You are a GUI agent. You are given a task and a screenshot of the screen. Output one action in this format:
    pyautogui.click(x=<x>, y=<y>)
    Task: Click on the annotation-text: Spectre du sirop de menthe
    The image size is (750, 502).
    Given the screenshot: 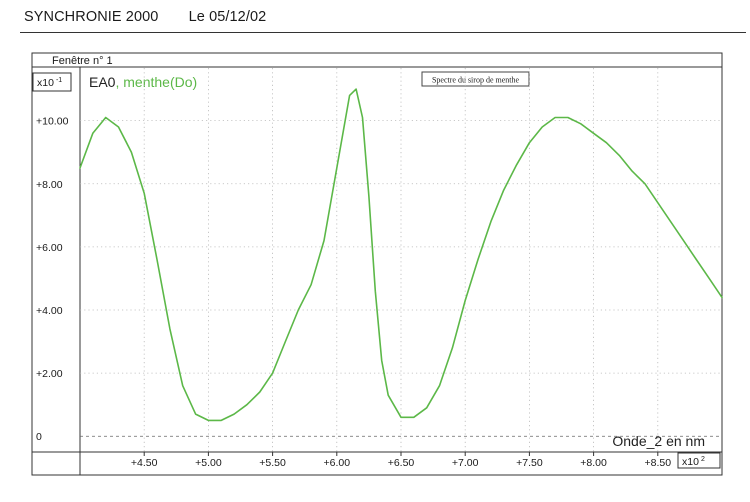 What is the action you would take?
    pyautogui.click(x=476, y=80)
    